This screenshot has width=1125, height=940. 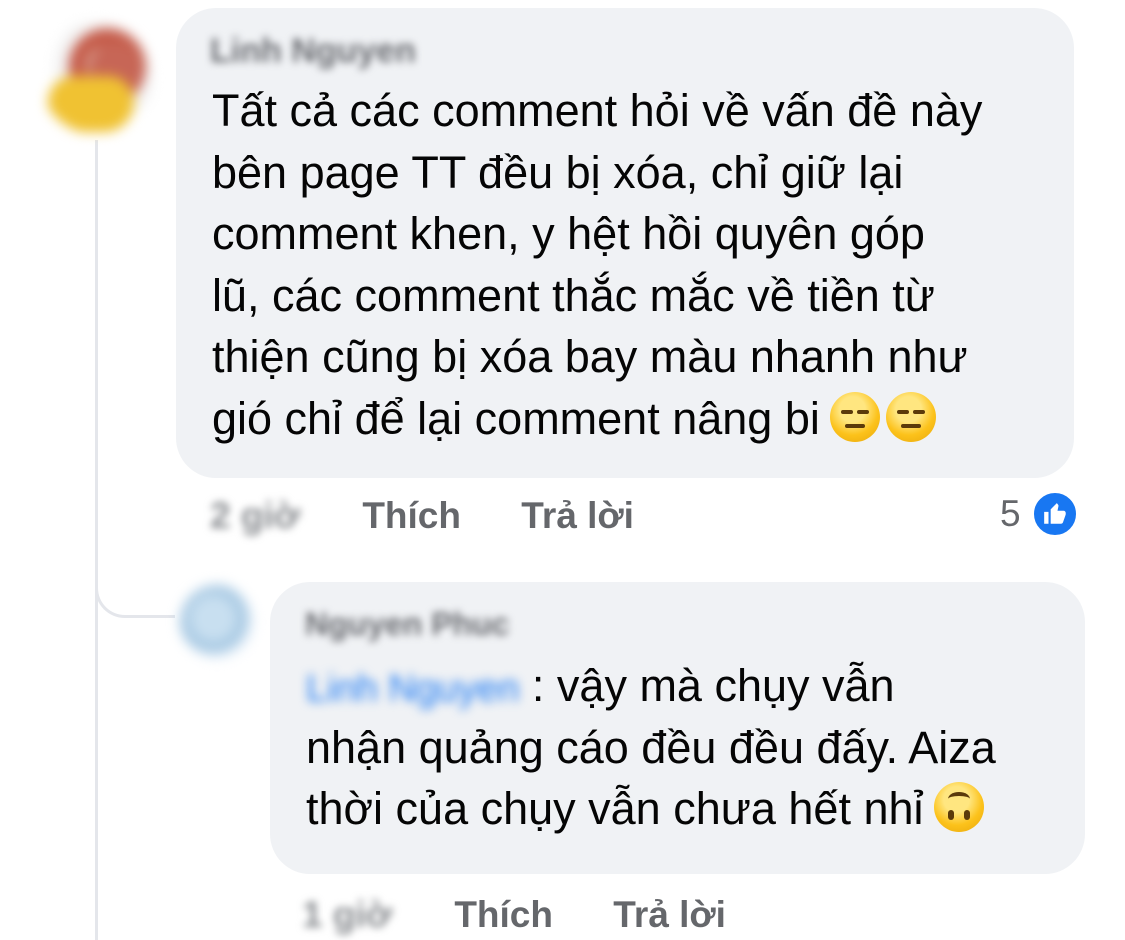 What do you see at coordinates (412, 690) in the screenshot?
I see `mention-link: Linh Nguyen` at bounding box center [412, 690].